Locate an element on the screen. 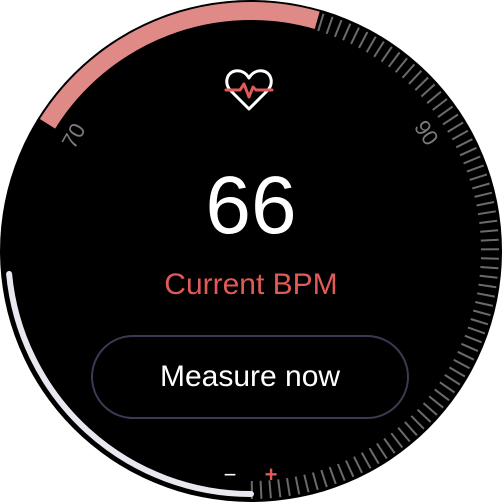 This screenshot has height=502, width=502. measure-now-label: Measure now is located at coordinates (250, 376).